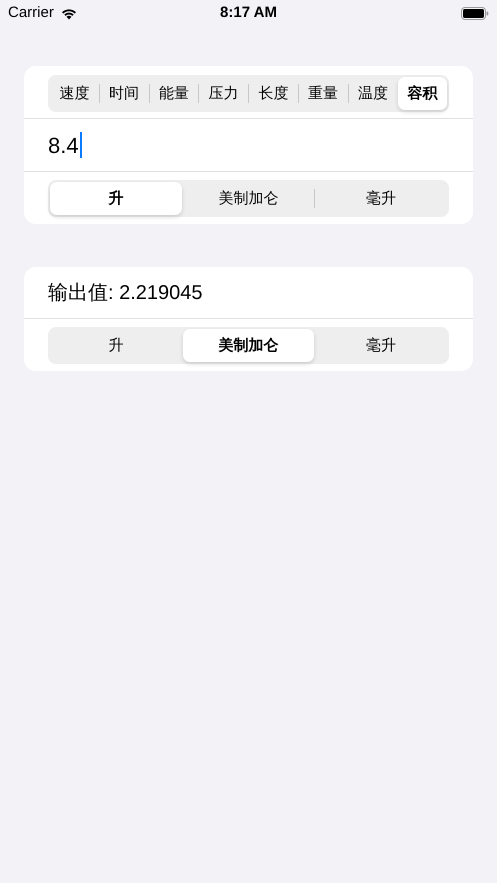 The width and height of the screenshot is (497, 883). What do you see at coordinates (475, 13) in the screenshot?
I see `battery-icon` at bounding box center [475, 13].